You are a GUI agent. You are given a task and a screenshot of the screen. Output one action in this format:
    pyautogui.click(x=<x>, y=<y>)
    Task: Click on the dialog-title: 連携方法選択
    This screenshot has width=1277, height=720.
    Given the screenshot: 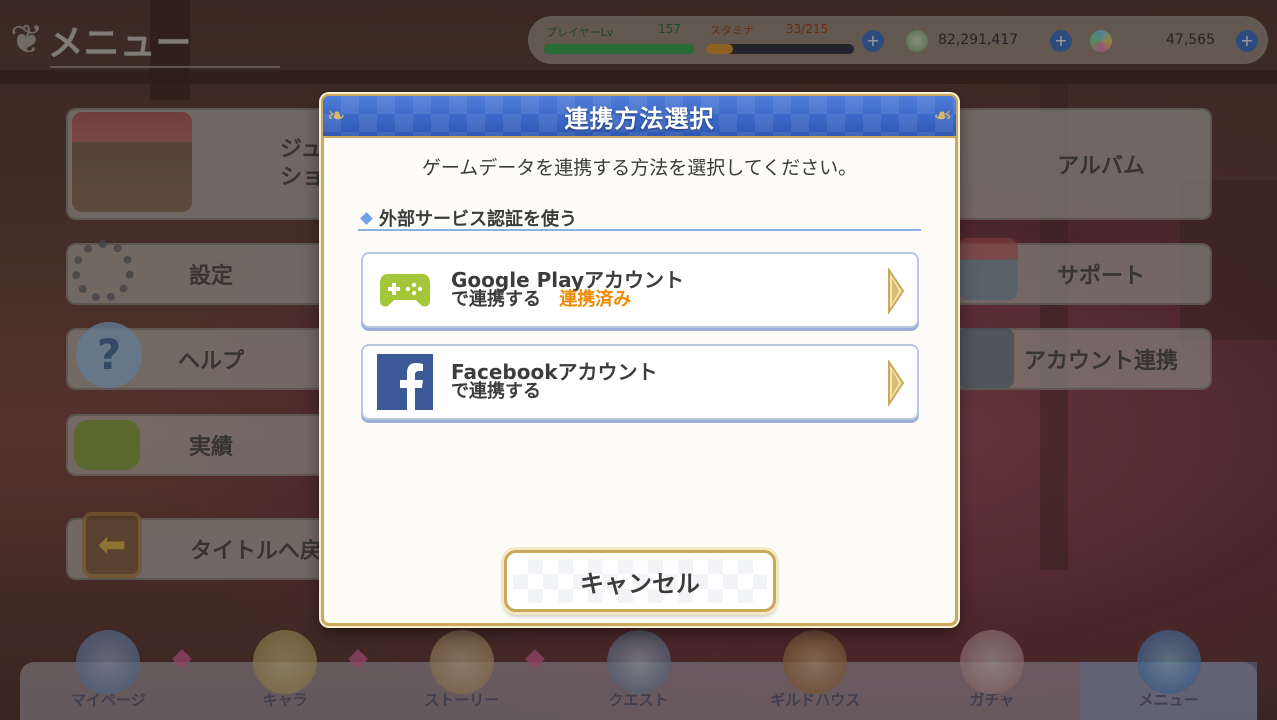 What is the action you would take?
    pyautogui.click(x=639, y=118)
    